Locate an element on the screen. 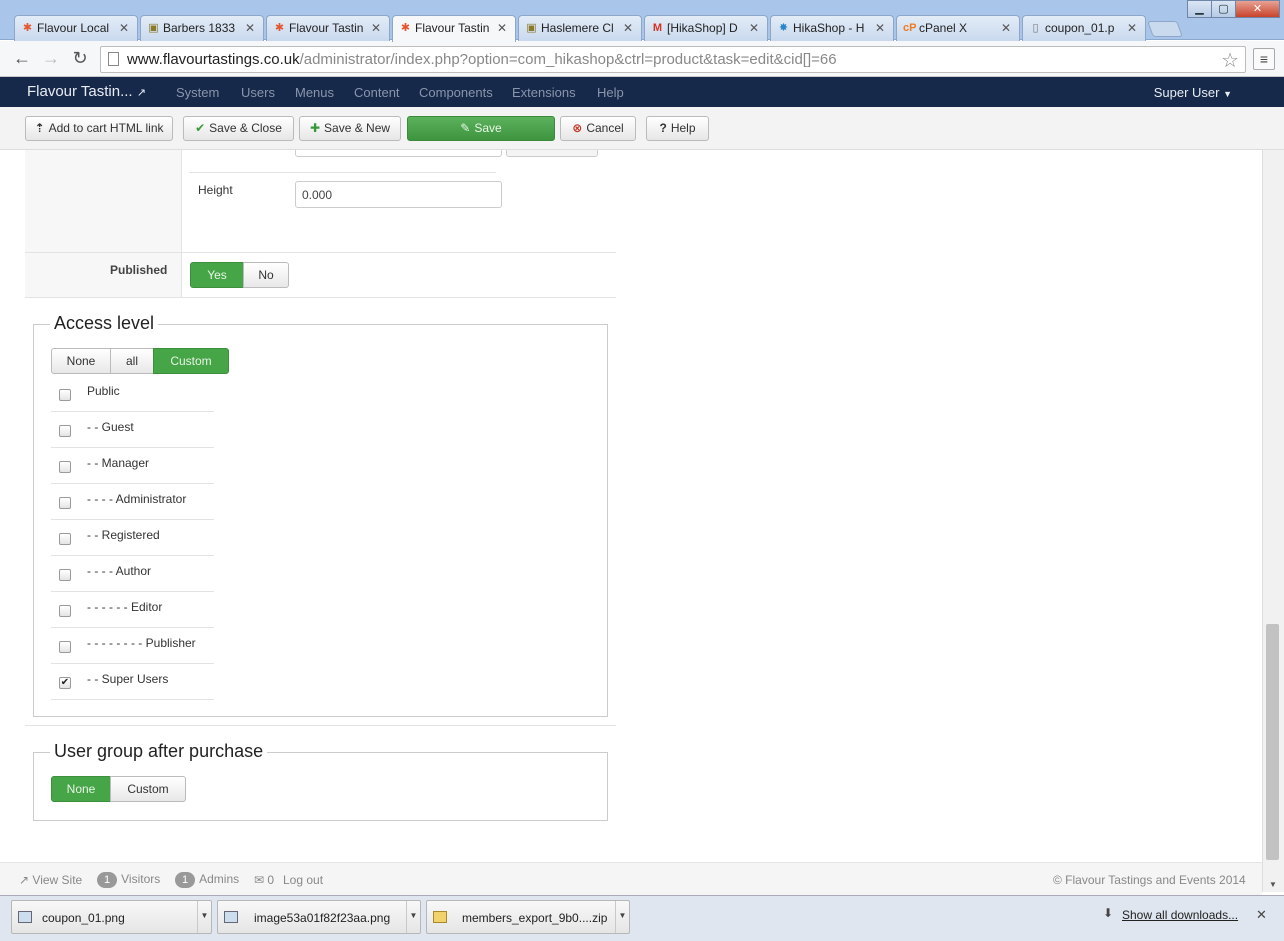 The image size is (1284, 941). close-downloads-bar-icon: ✕ is located at coordinates (1261, 915).